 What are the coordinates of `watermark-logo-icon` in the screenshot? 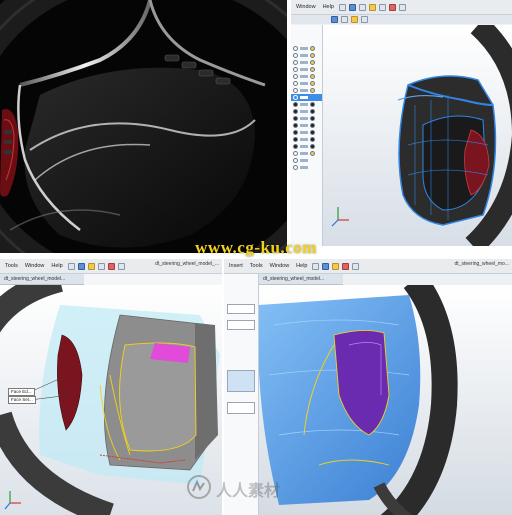 It's located at (199, 487).